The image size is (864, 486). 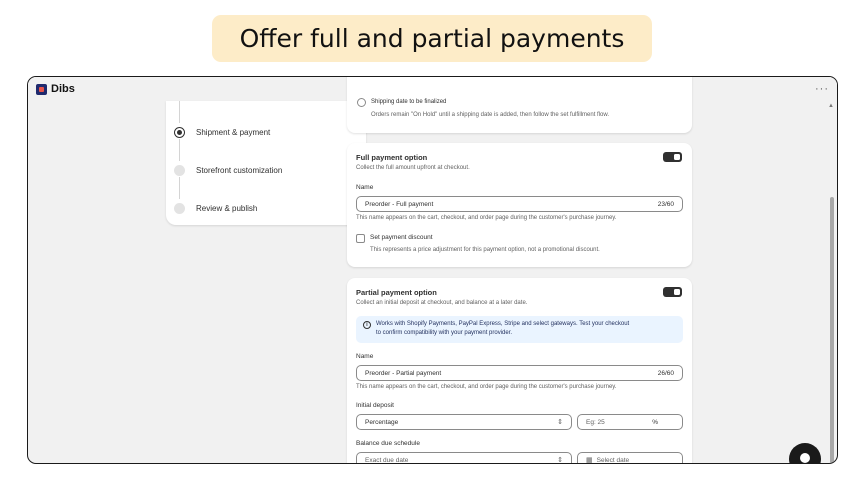 I want to click on step-label: Storefront customization, so click(x=239, y=170).